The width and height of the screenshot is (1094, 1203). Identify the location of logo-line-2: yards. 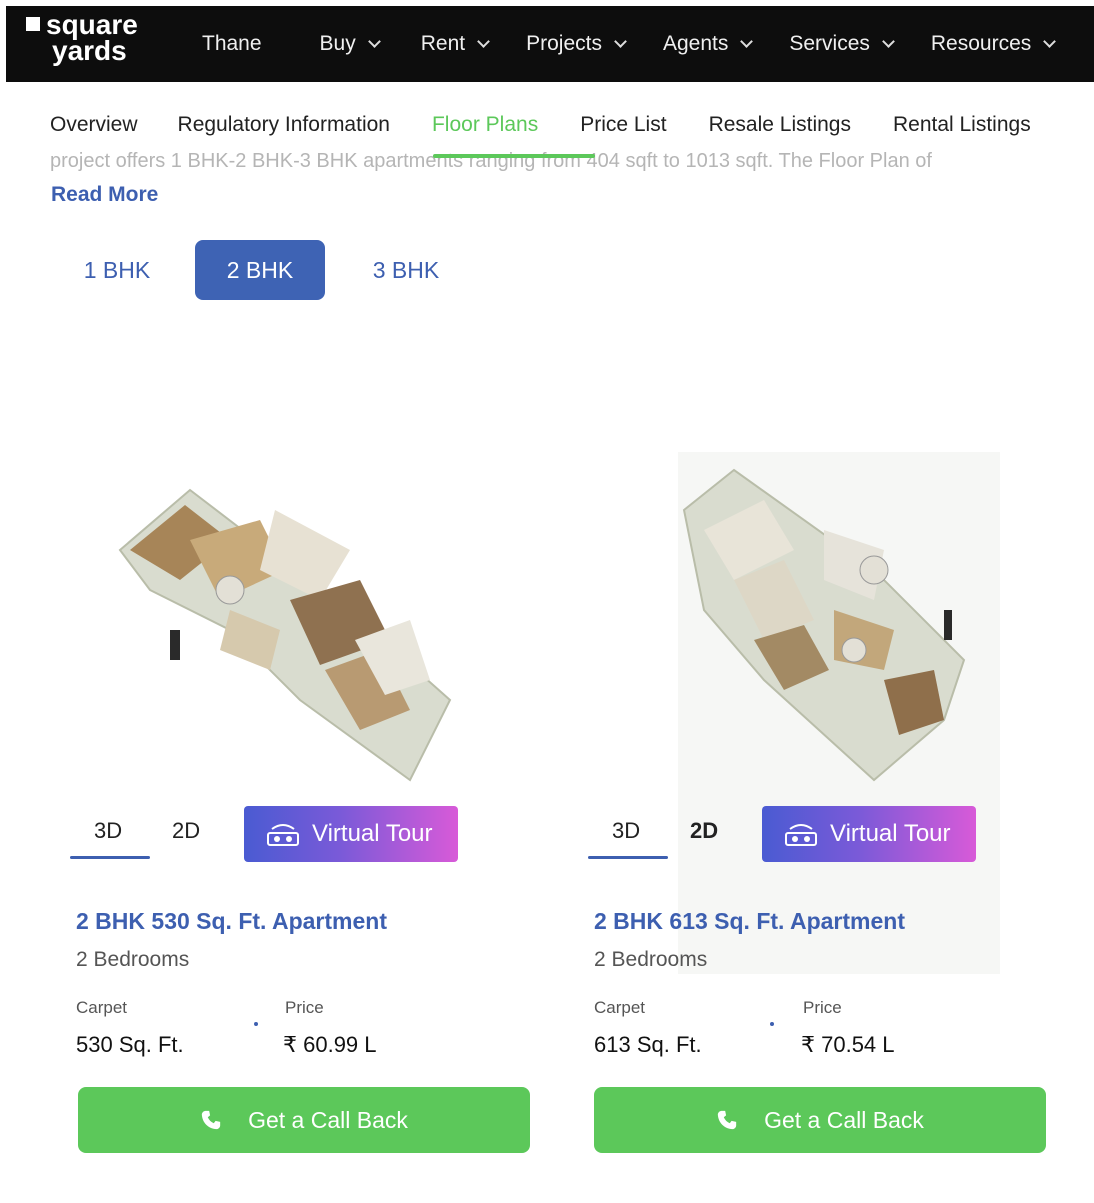
(89, 50).